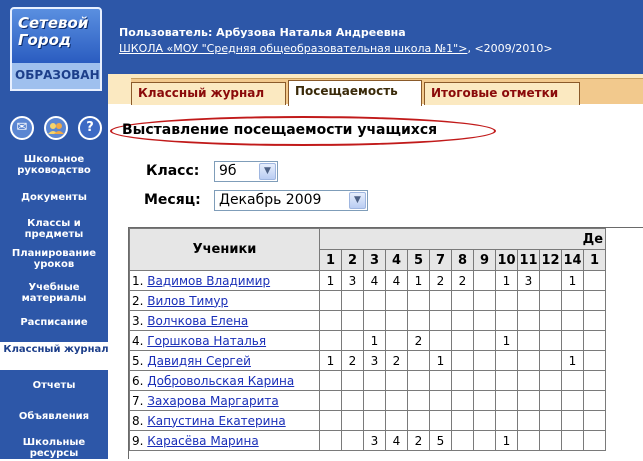 The height and width of the screenshot is (461, 643). Describe the element at coordinates (206, 341) in the screenshot. I see `student-name-link: Горшкова Наталья` at that location.